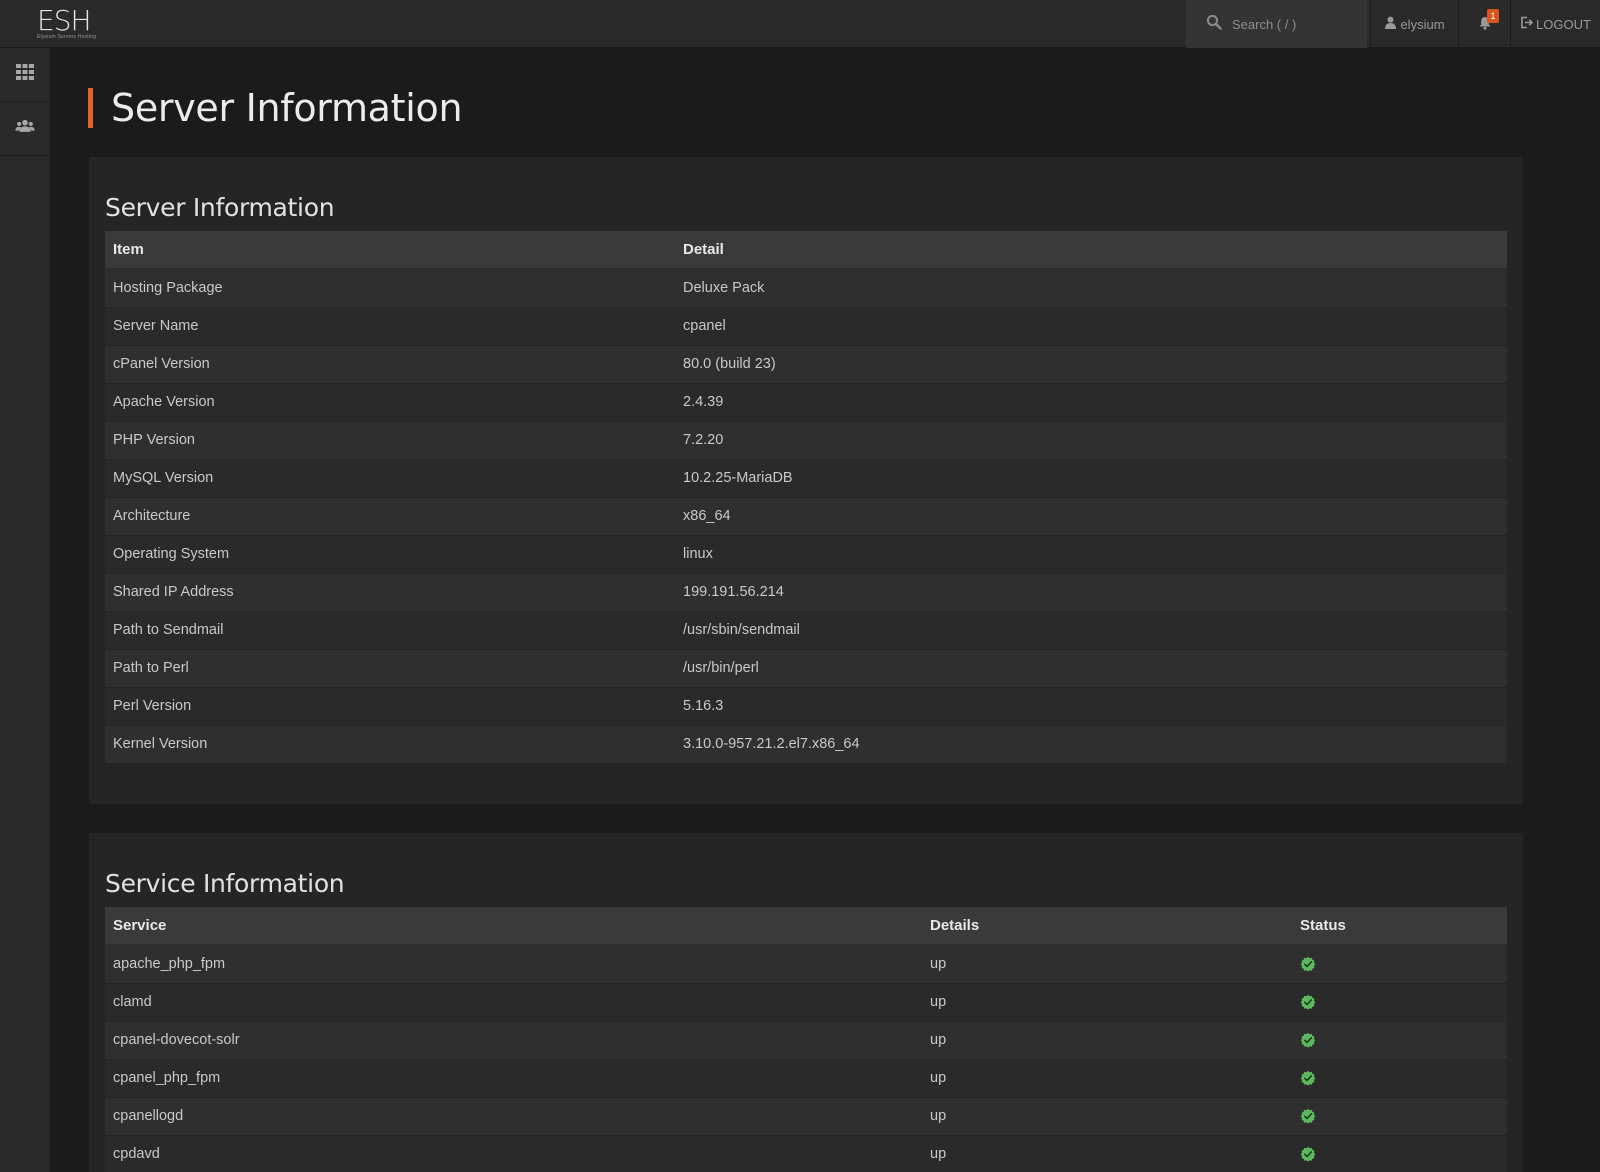 The image size is (1600, 1172). What do you see at coordinates (1091, 363) in the screenshot?
I see `detail-cell: 80.0 (build 23)` at bounding box center [1091, 363].